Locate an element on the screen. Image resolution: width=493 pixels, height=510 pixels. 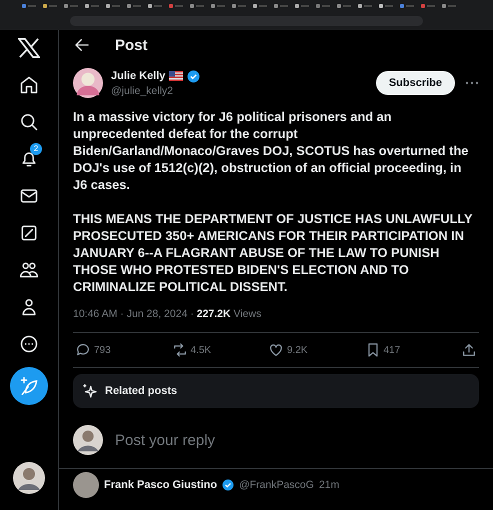
flag-icon is located at coordinates (176, 76).